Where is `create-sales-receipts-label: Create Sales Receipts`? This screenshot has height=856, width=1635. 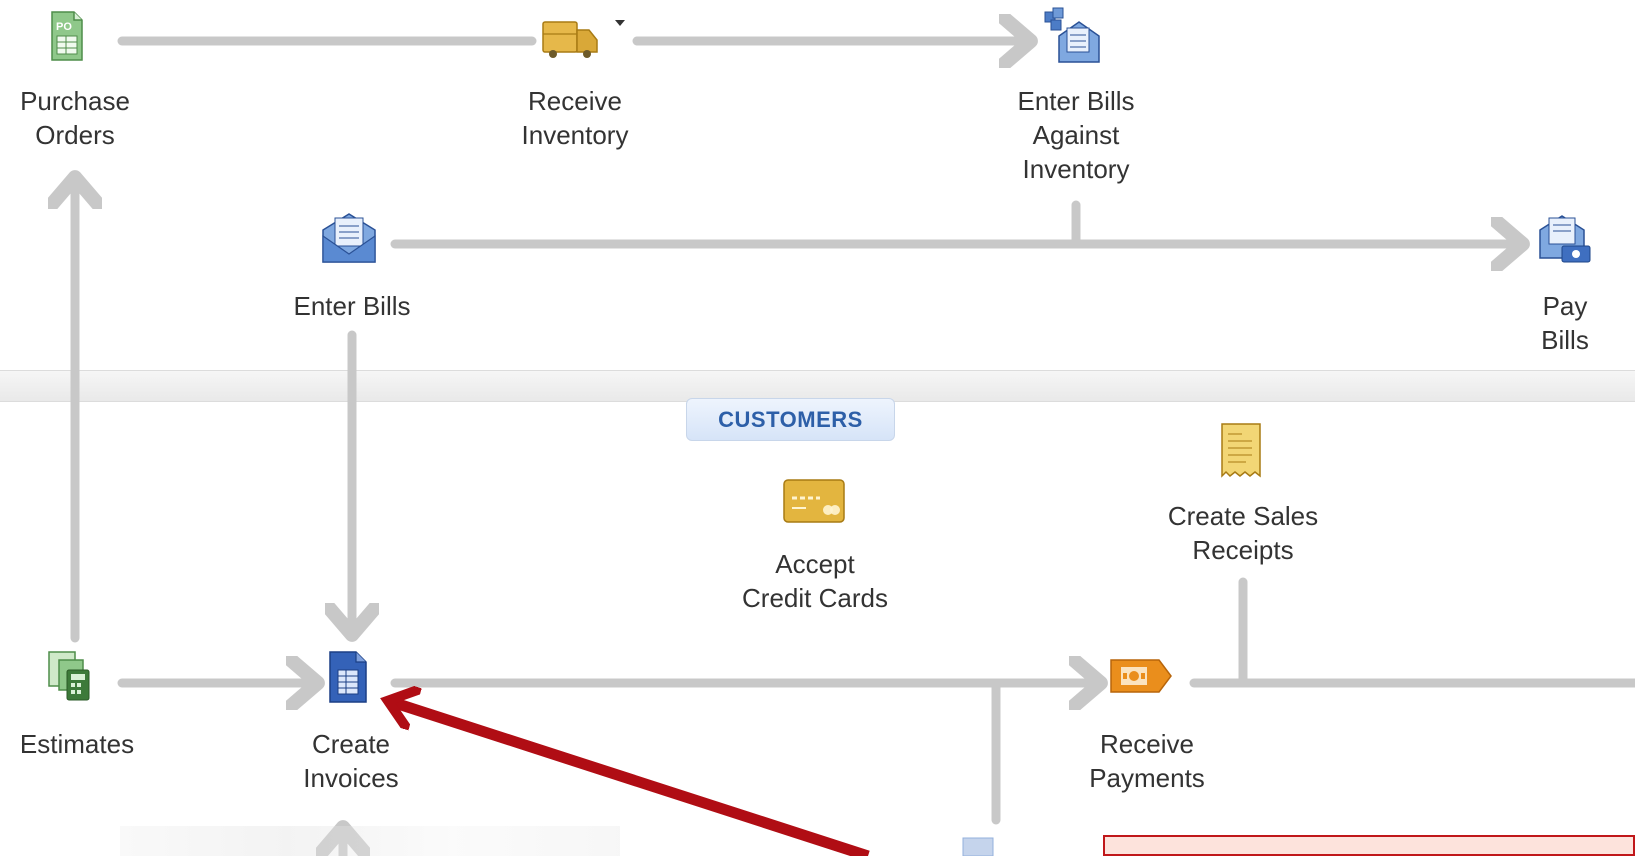 create-sales-receipts-label: Create Sales Receipts is located at coordinates (1243, 533).